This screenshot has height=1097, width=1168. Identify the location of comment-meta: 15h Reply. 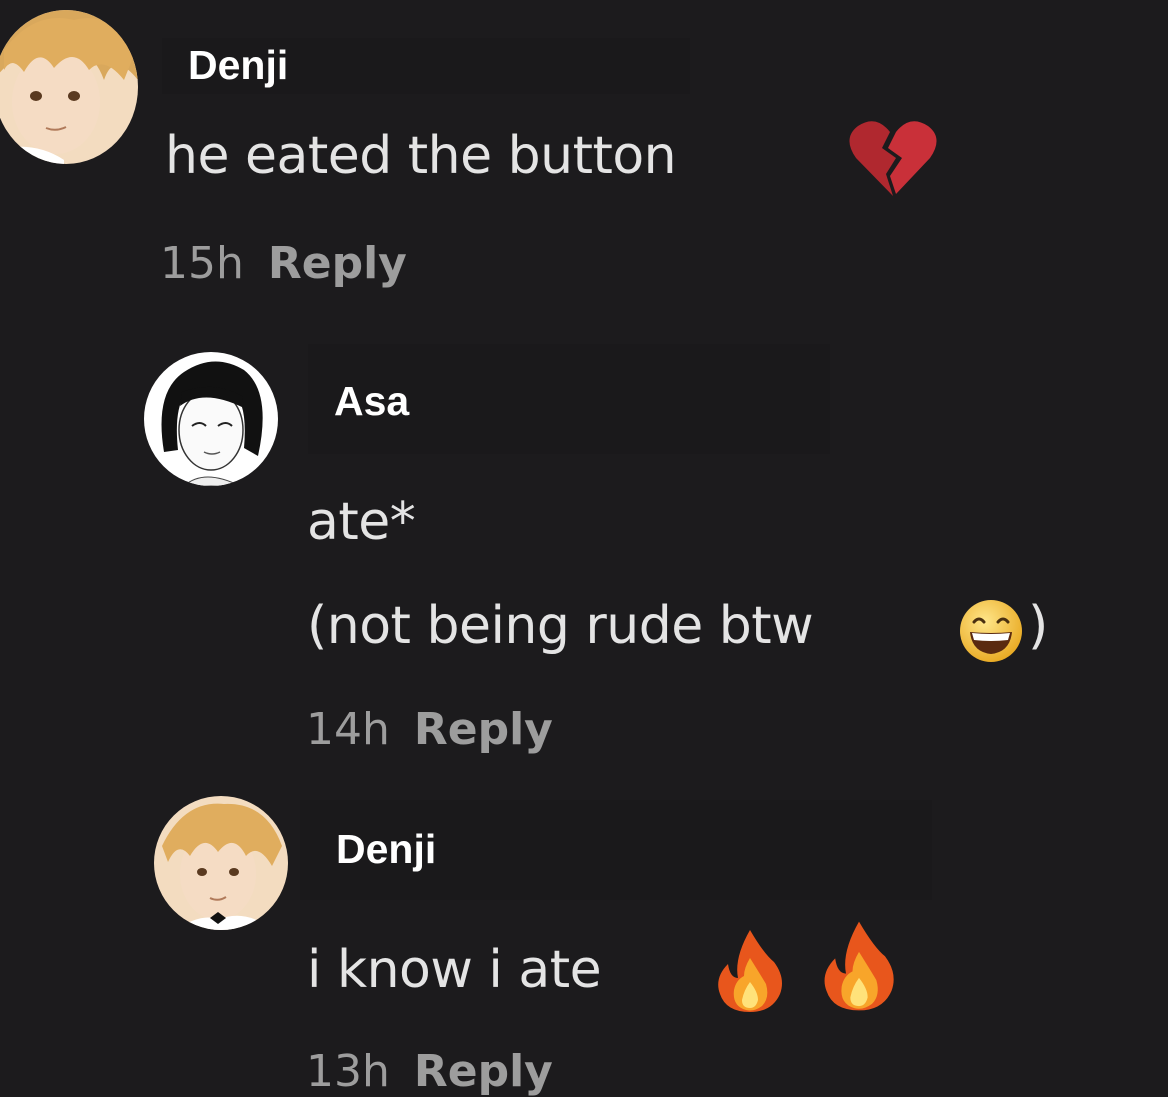
(283, 263).